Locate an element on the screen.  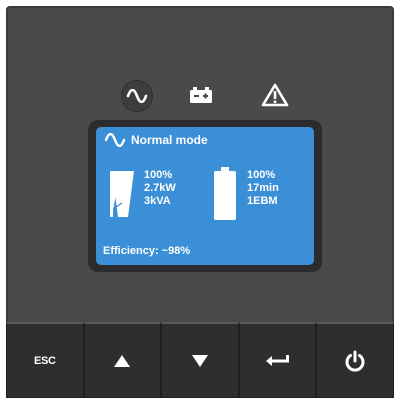
load-values: 100% 2.7kW 3kVA is located at coordinates (160, 188).